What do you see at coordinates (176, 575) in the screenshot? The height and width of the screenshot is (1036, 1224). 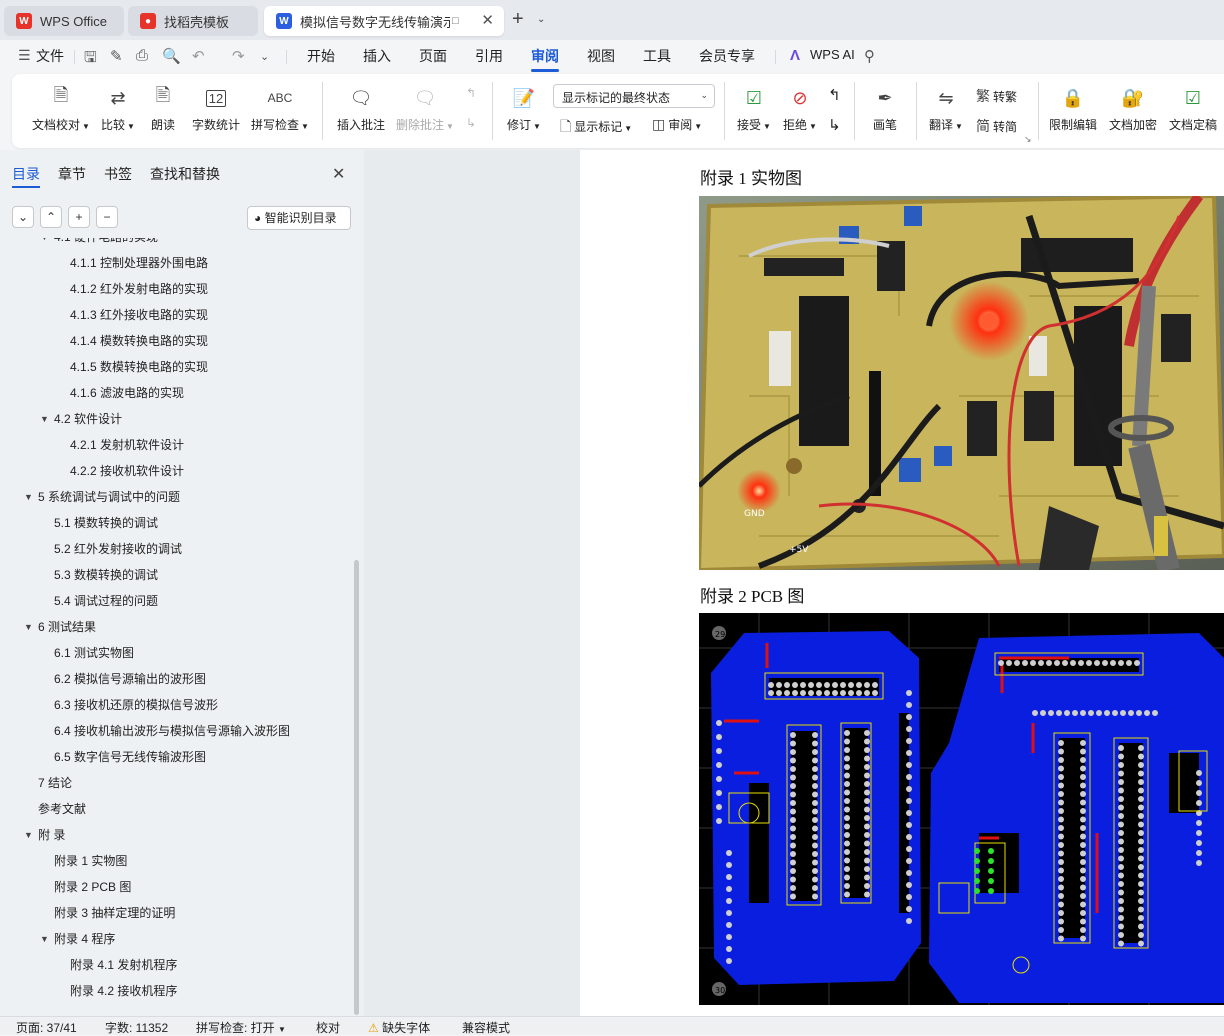 I see `toc-item: 5.3 数模转换的调试` at bounding box center [176, 575].